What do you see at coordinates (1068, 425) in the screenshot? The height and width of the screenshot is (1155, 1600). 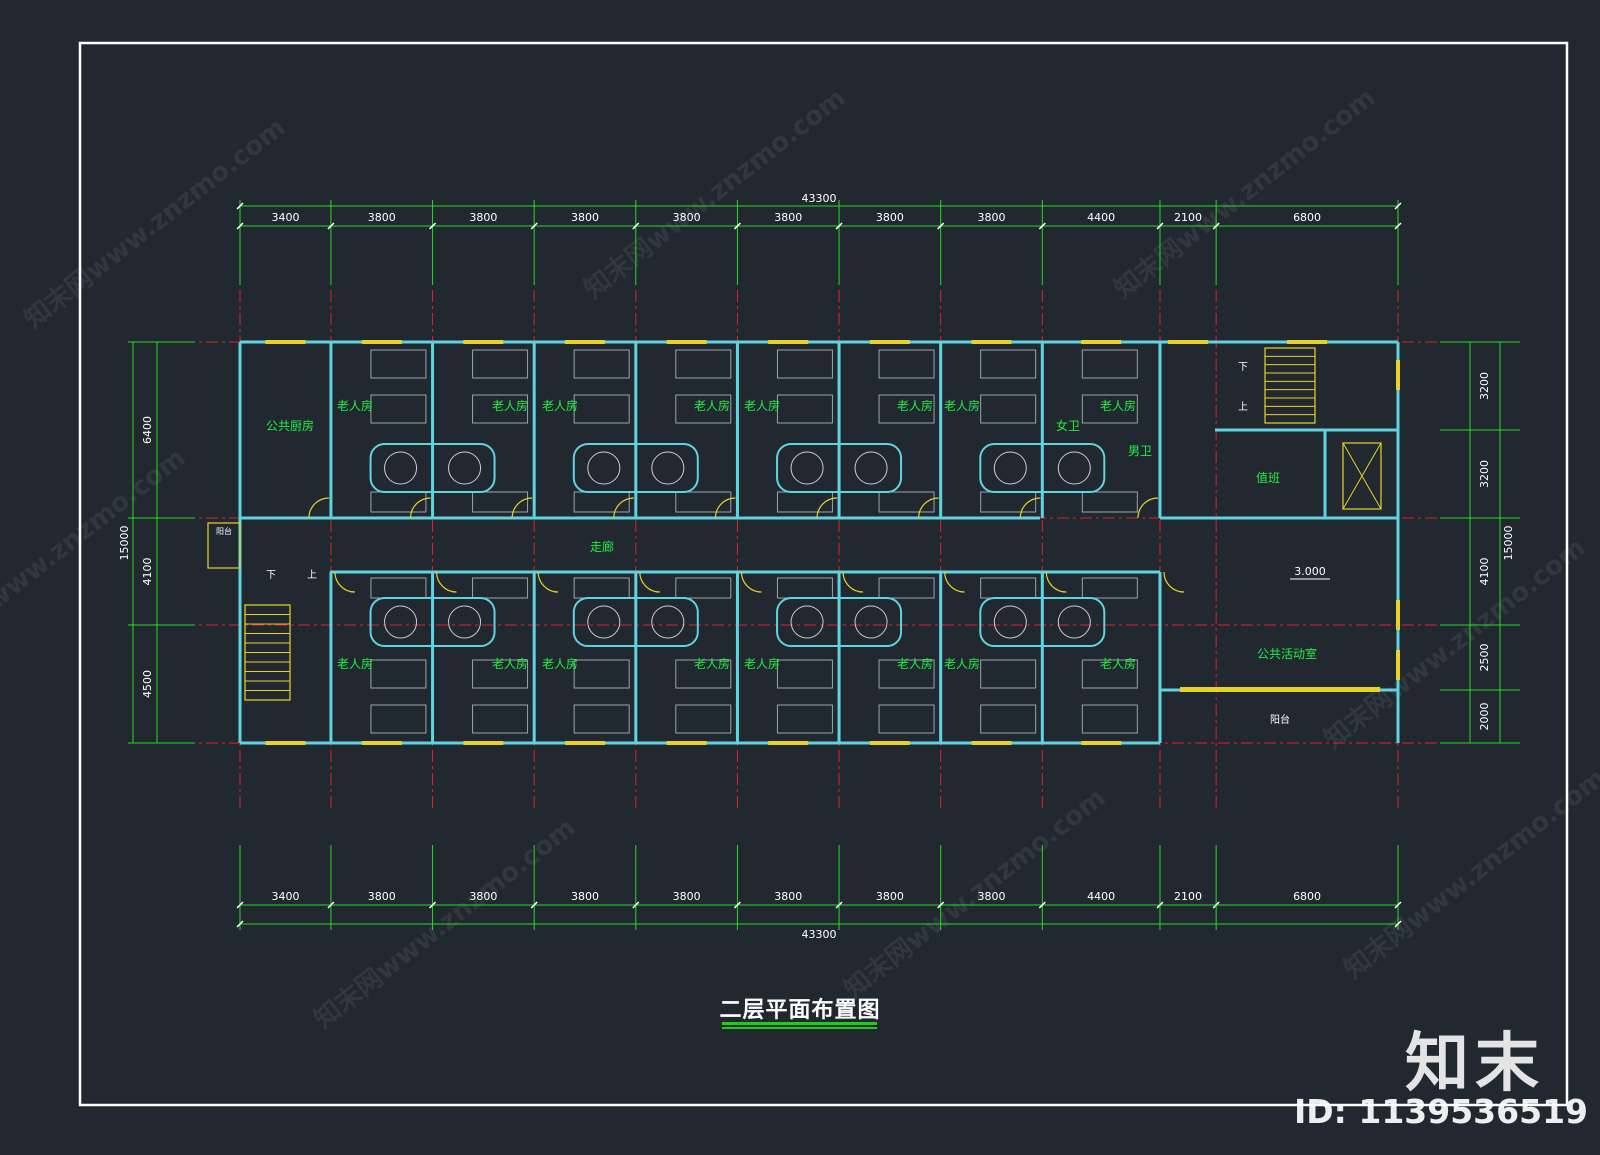 I see `room-label-women-wc: 女卫` at bounding box center [1068, 425].